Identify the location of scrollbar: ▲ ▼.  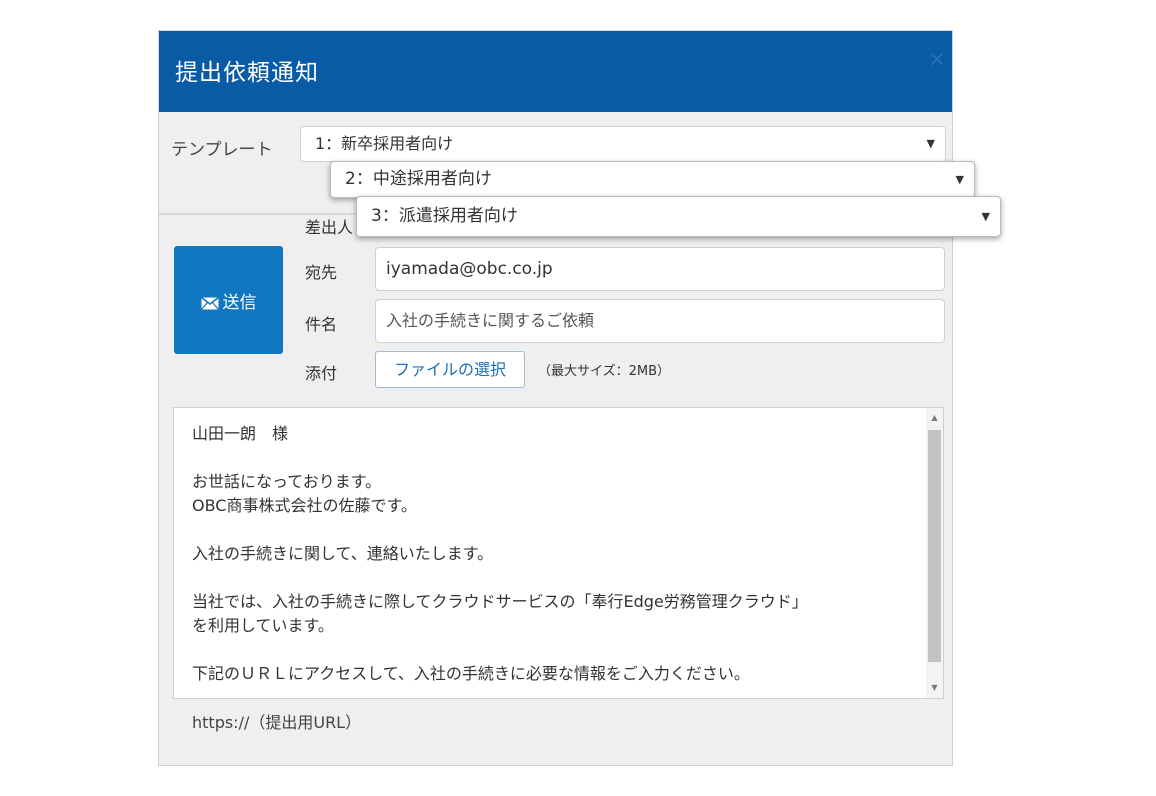
(934, 553).